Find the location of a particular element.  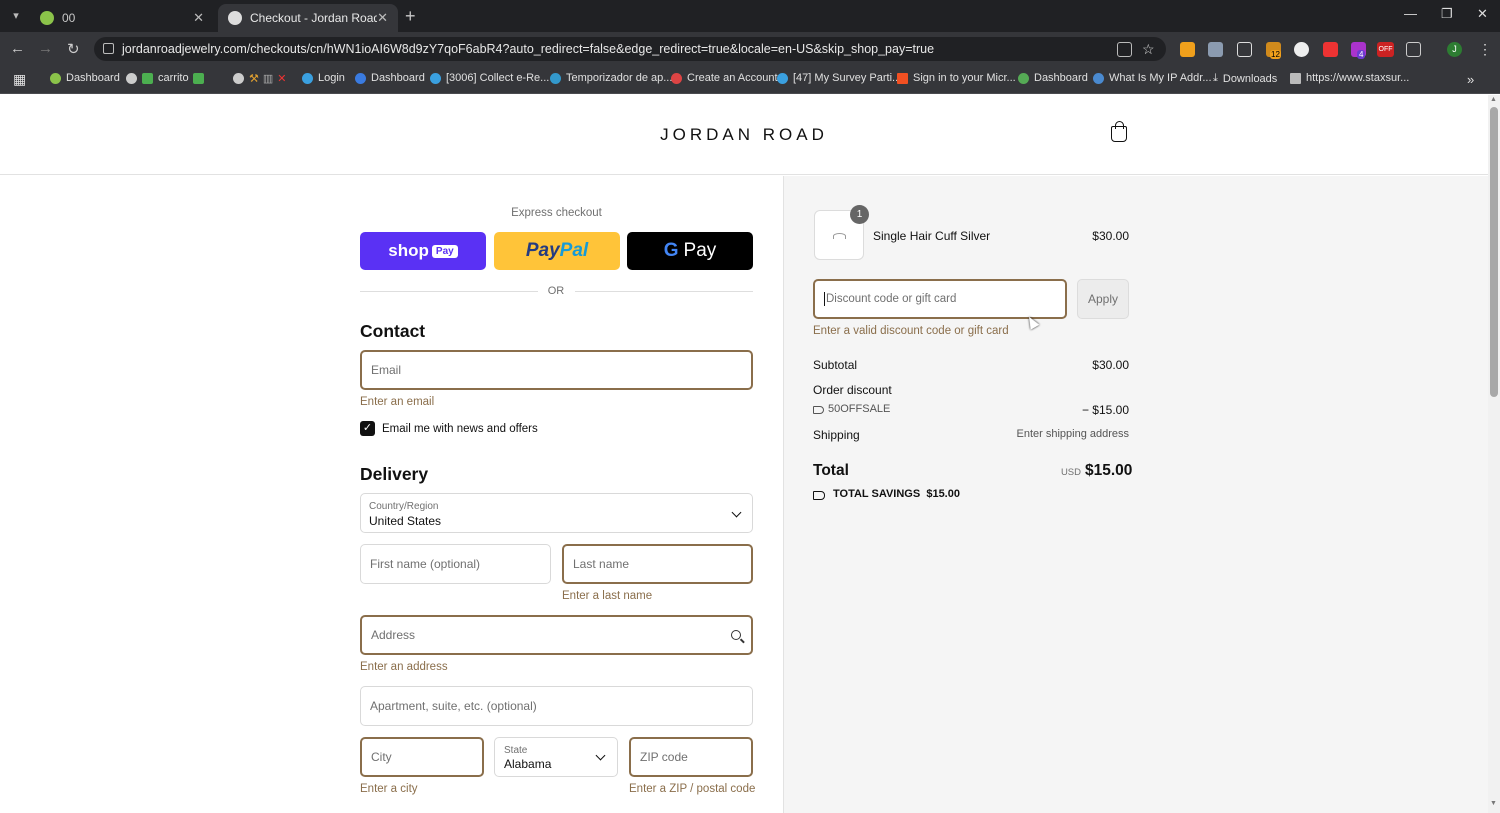

shop-pay-button: shop Pay is located at coordinates (423, 251).